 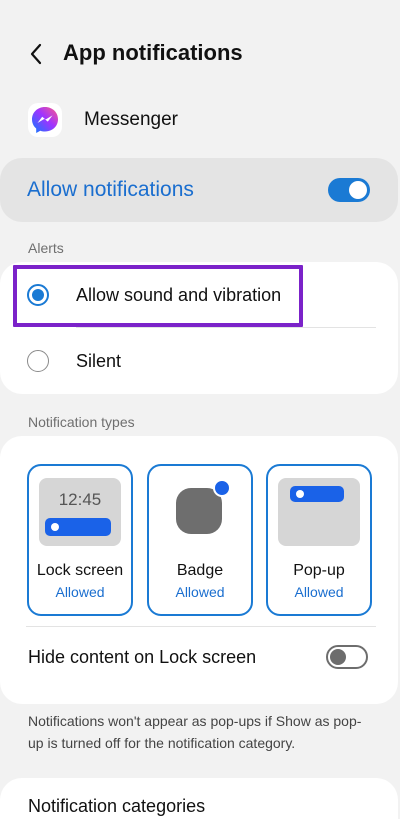 What do you see at coordinates (199, 190) in the screenshot?
I see `allow-notifications-row: Allow notifications` at bounding box center [199, 190].